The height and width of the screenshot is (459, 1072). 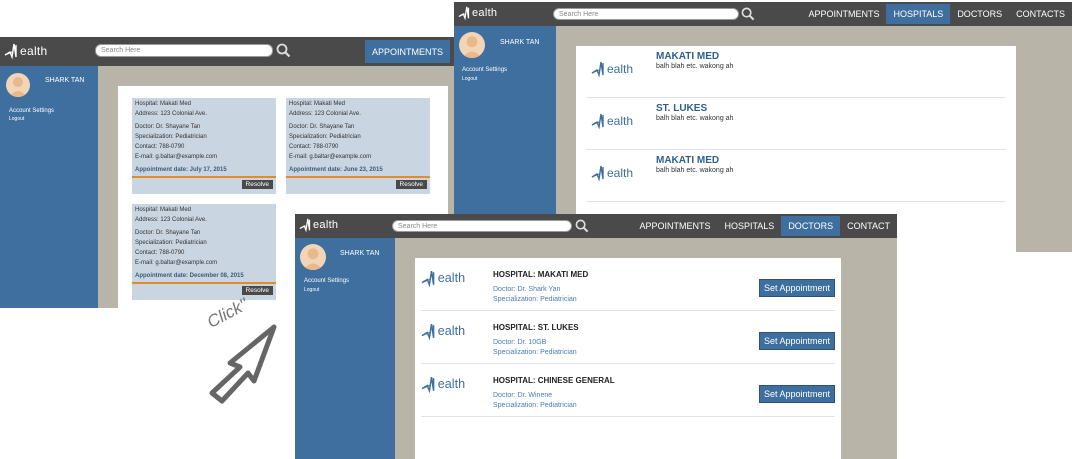 I want to click on sidebar: SHARK TAN Account Settings Logout, so click(x=345, y=348).